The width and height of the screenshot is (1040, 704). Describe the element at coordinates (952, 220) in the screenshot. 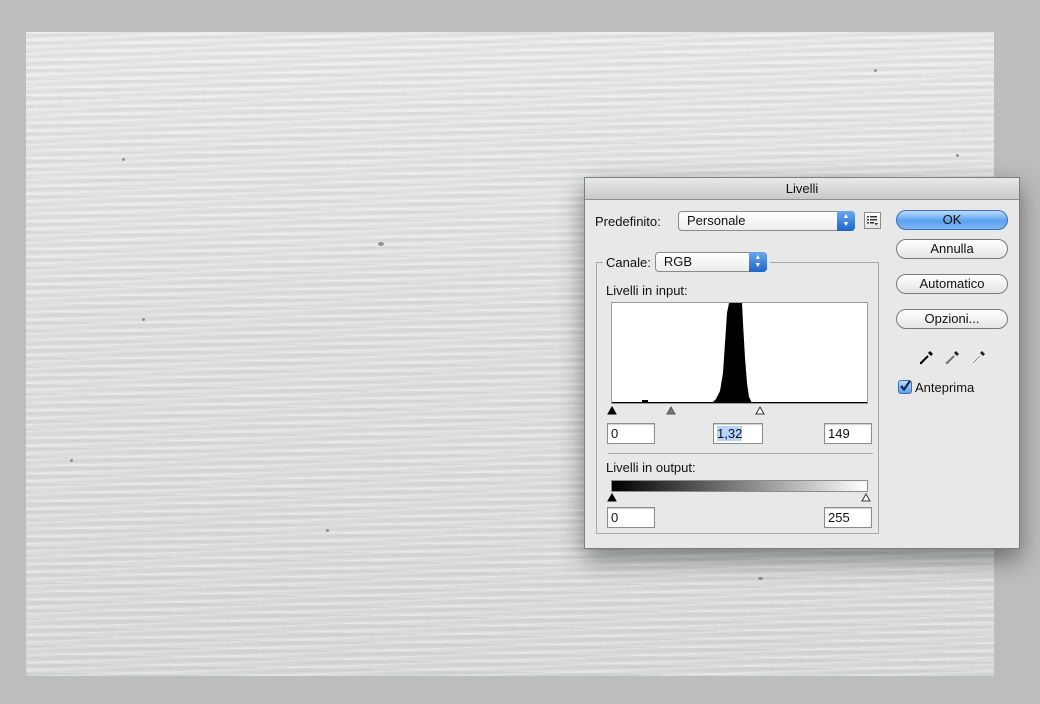

I see `ok-button: OK` at that location.